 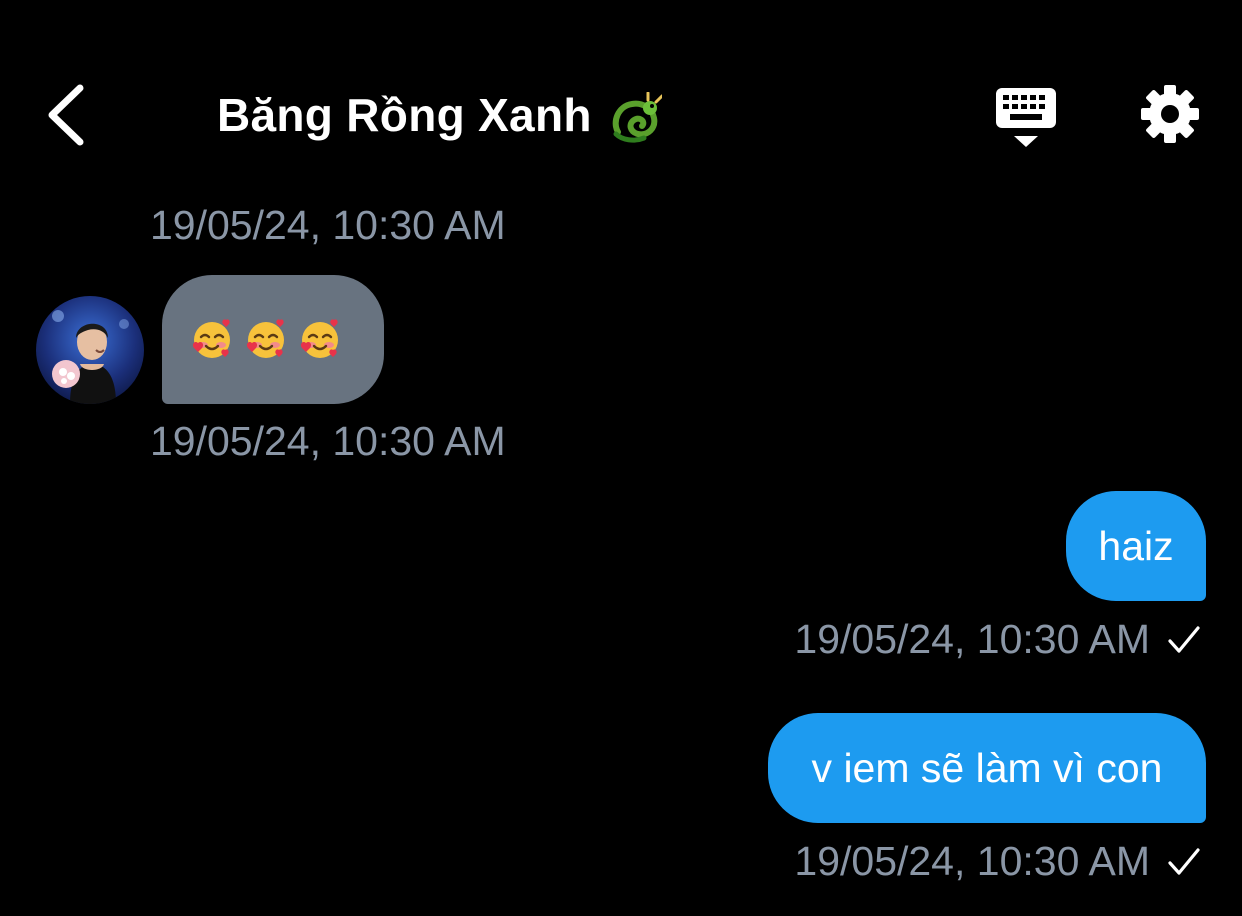 I want to click on contact-avatar, so click(x=90, y=350).